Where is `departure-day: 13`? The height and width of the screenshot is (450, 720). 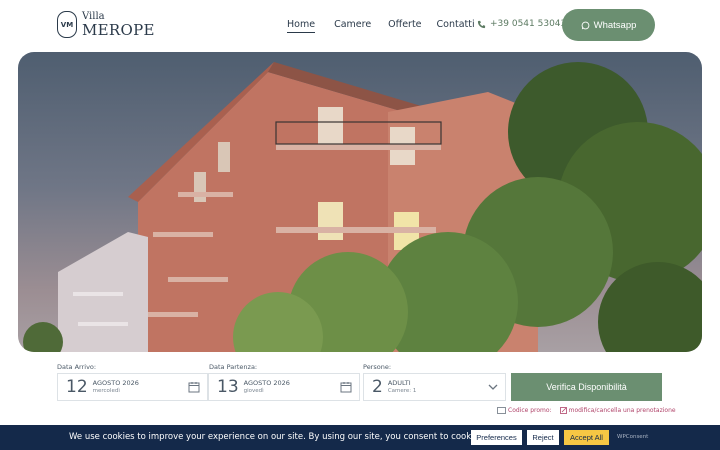 departure-day: 13 is located at coordinates (228, 387).